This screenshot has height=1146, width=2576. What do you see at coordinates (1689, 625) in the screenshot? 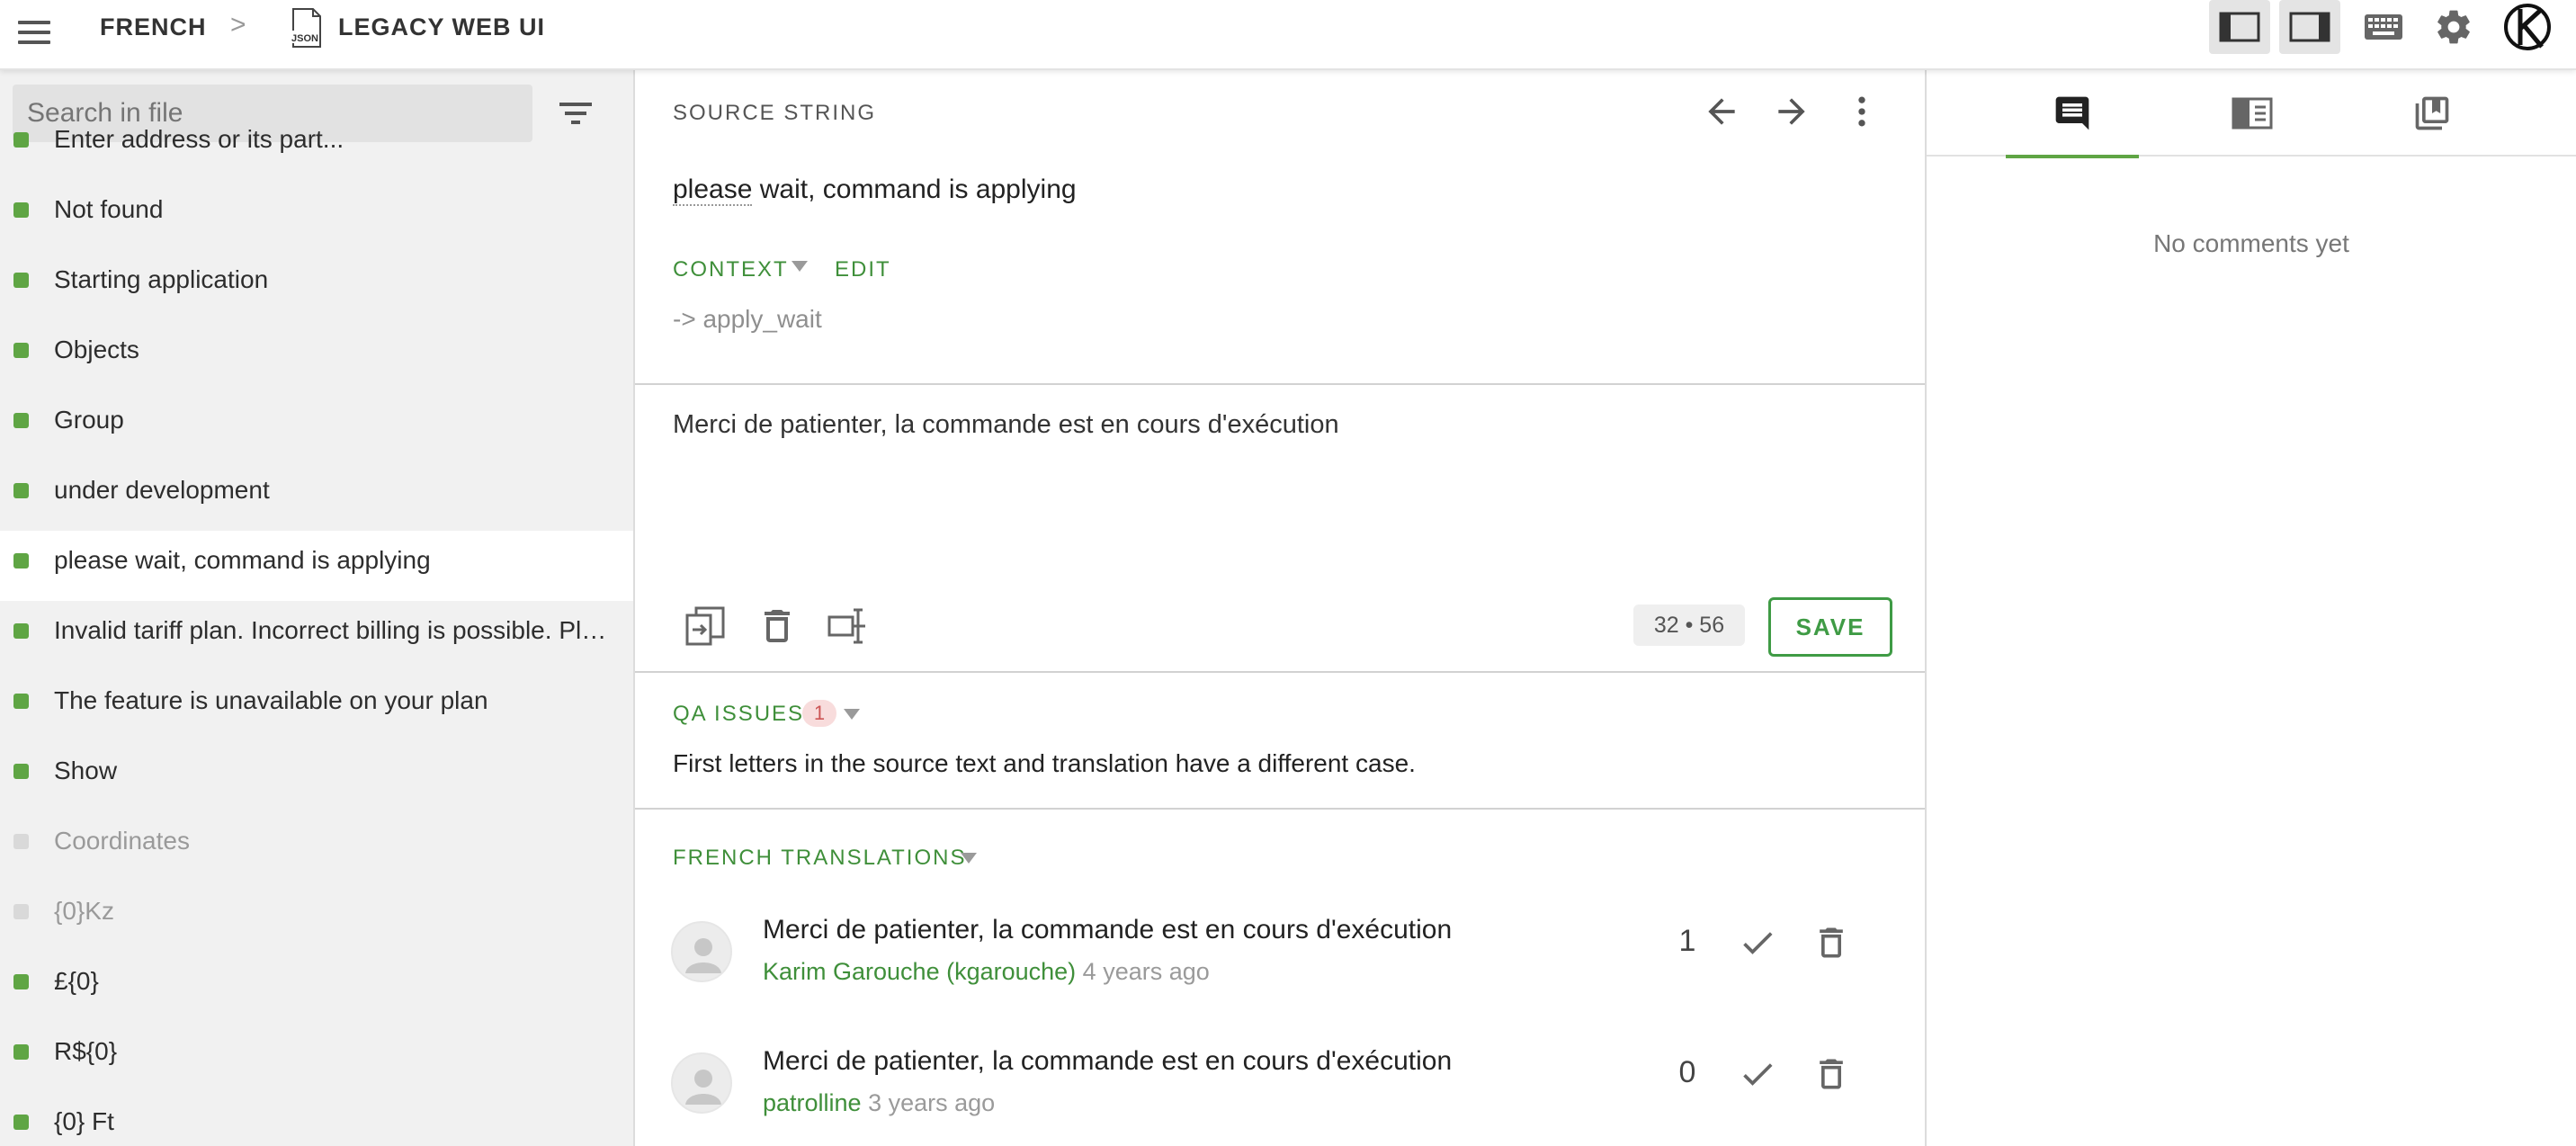
I see `character-counter: 32 • 56` at bounding box center [1689, 625].